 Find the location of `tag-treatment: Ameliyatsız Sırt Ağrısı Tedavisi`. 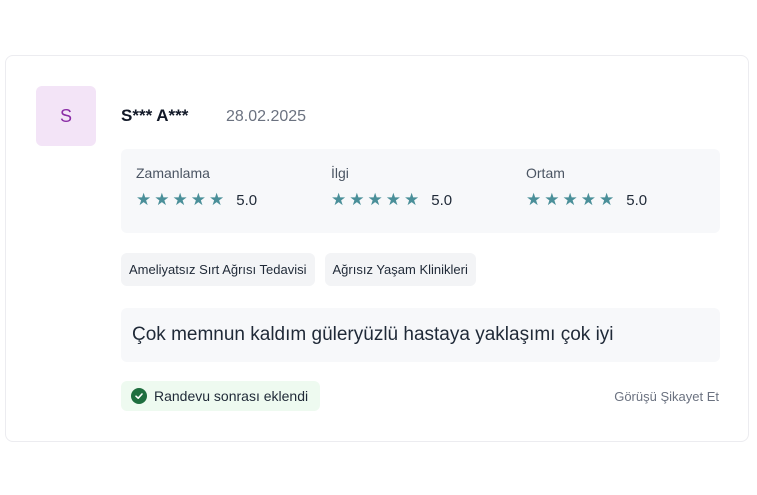

tag-treatment: Ameliyatsız Sırt Ağrısı Tedavisi is located at coordinates (218, 269).